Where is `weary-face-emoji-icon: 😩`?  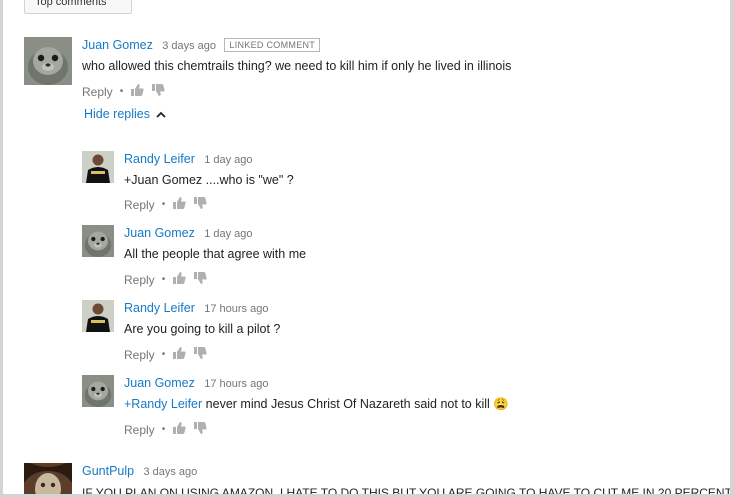 weary-face-emoji-icon: 😩 is located at coordinates (501, 404).